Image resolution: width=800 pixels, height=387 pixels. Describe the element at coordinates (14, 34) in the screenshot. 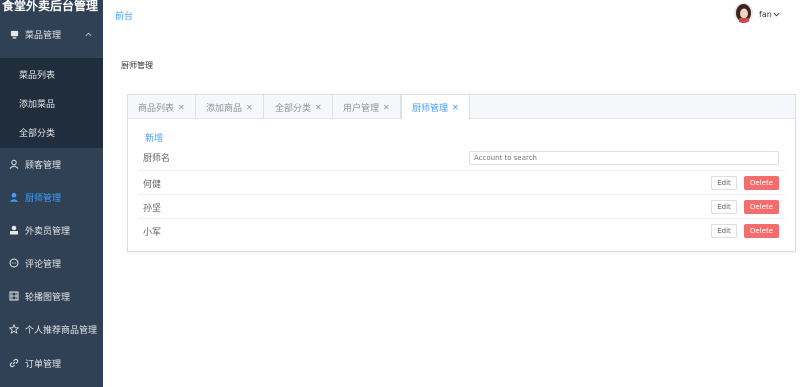

I see `dish-icon` at that location.